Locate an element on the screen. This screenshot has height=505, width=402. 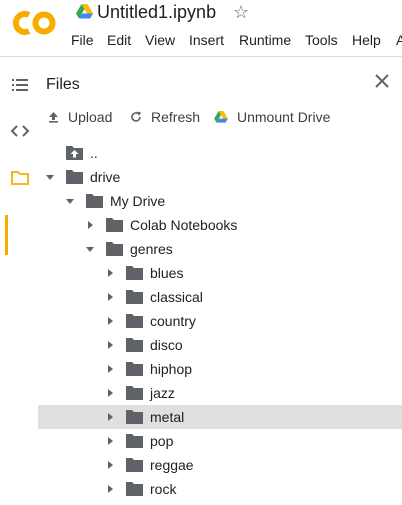
tree-item-label: pop is located at coordinates (162, 441).